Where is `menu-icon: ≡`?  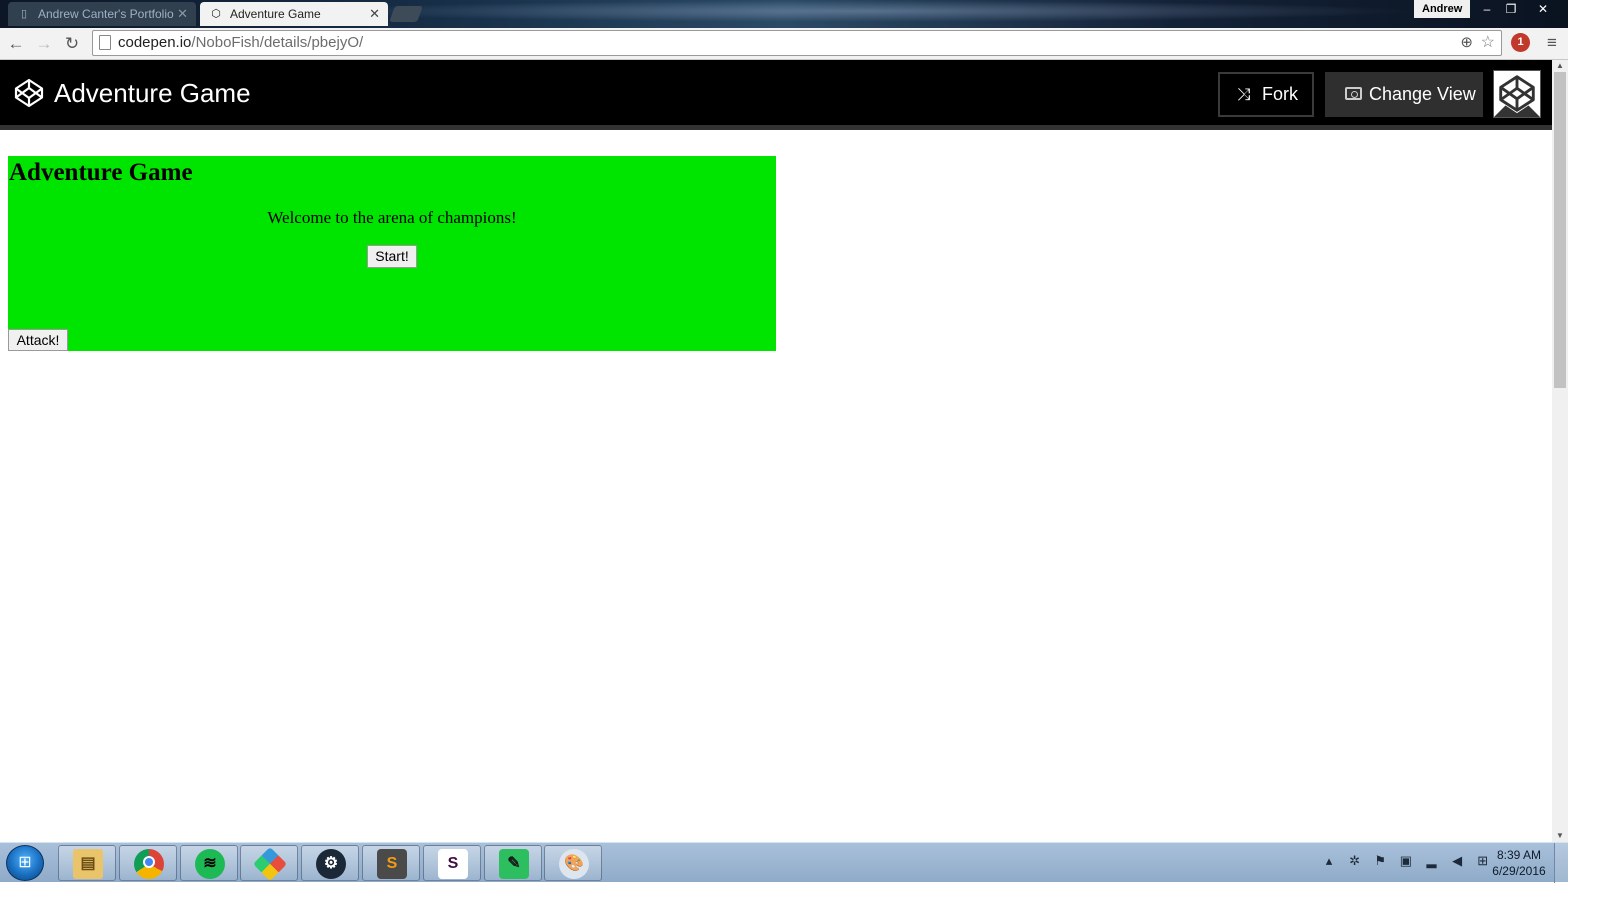
menu-icon: ≡ is located at coordinates (1552, 43).